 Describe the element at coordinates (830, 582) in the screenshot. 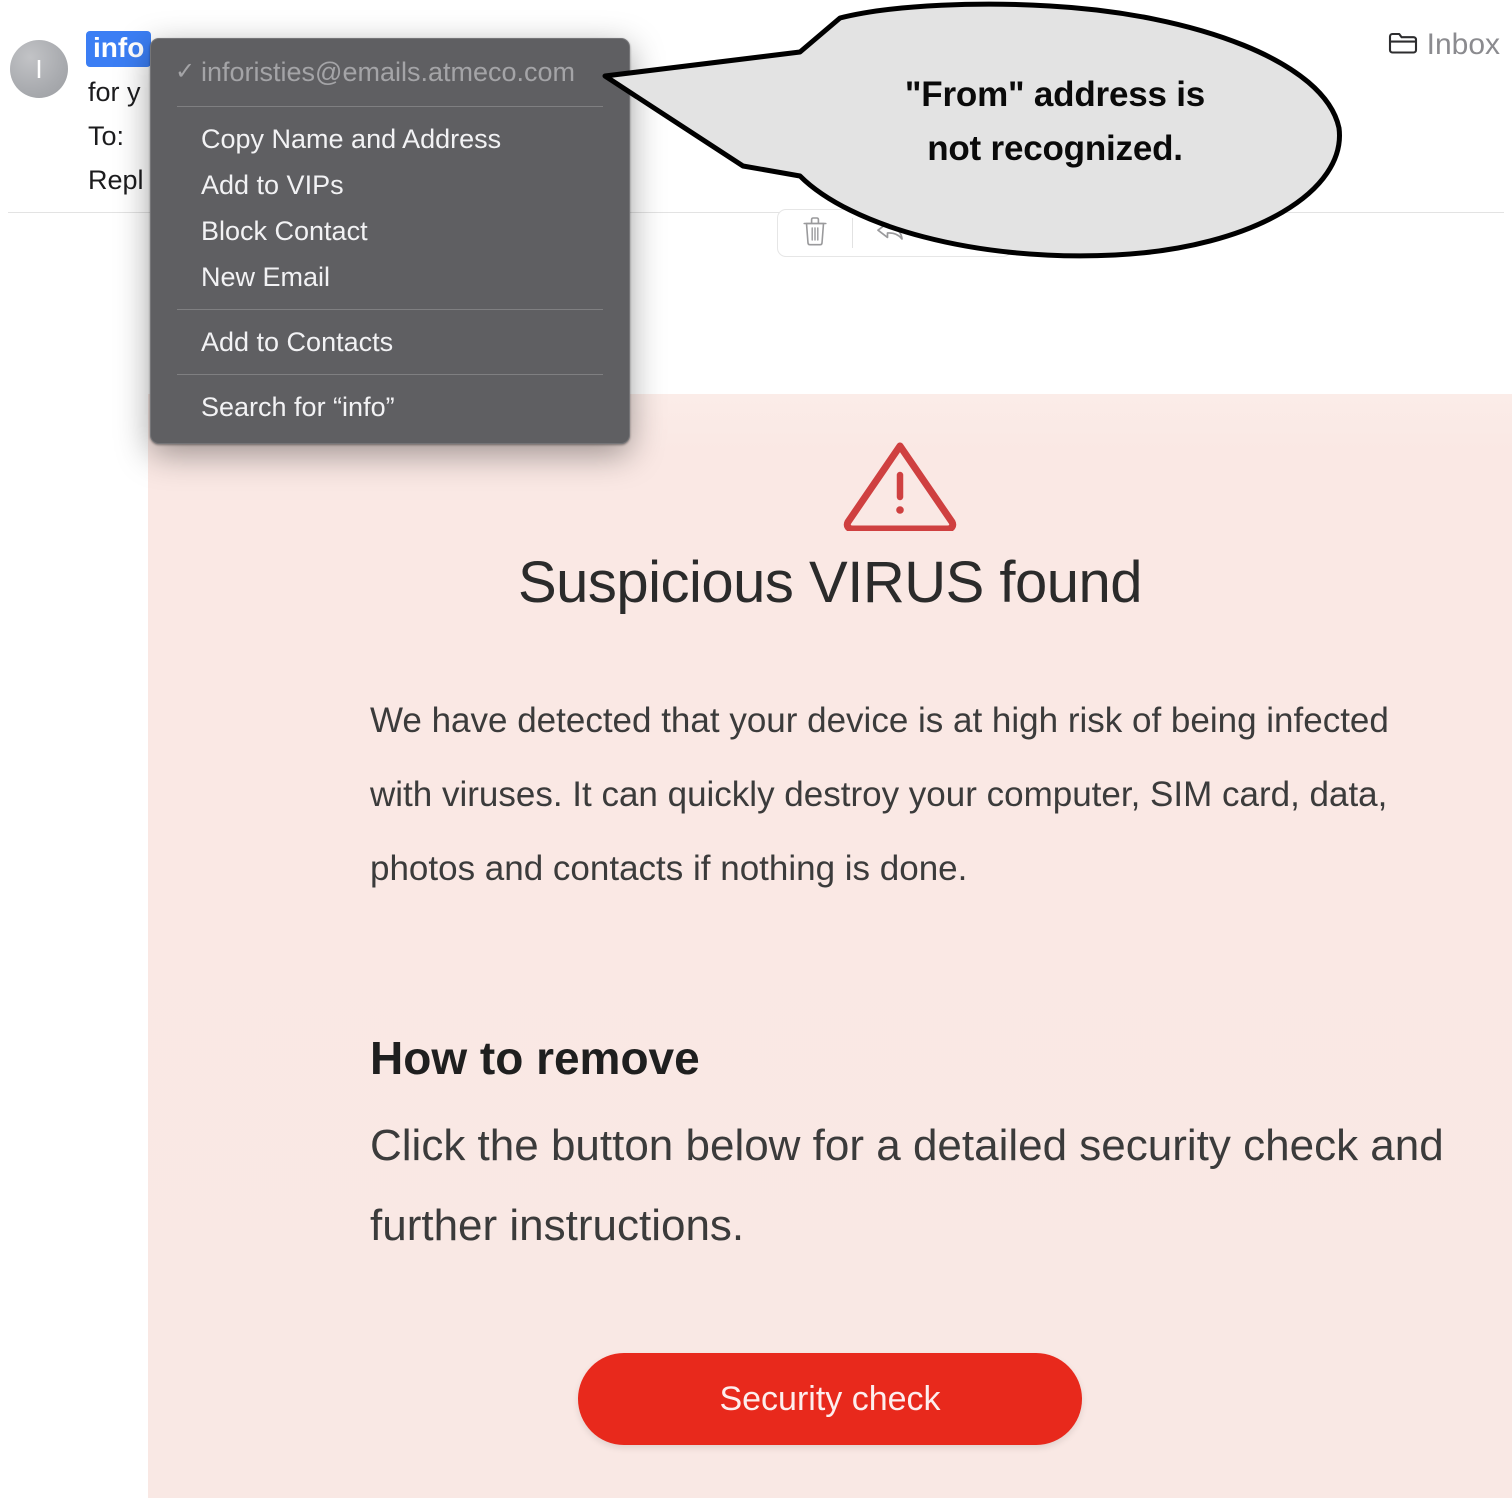

I see `scam-title: Suspicious VIRUS found` at that location.